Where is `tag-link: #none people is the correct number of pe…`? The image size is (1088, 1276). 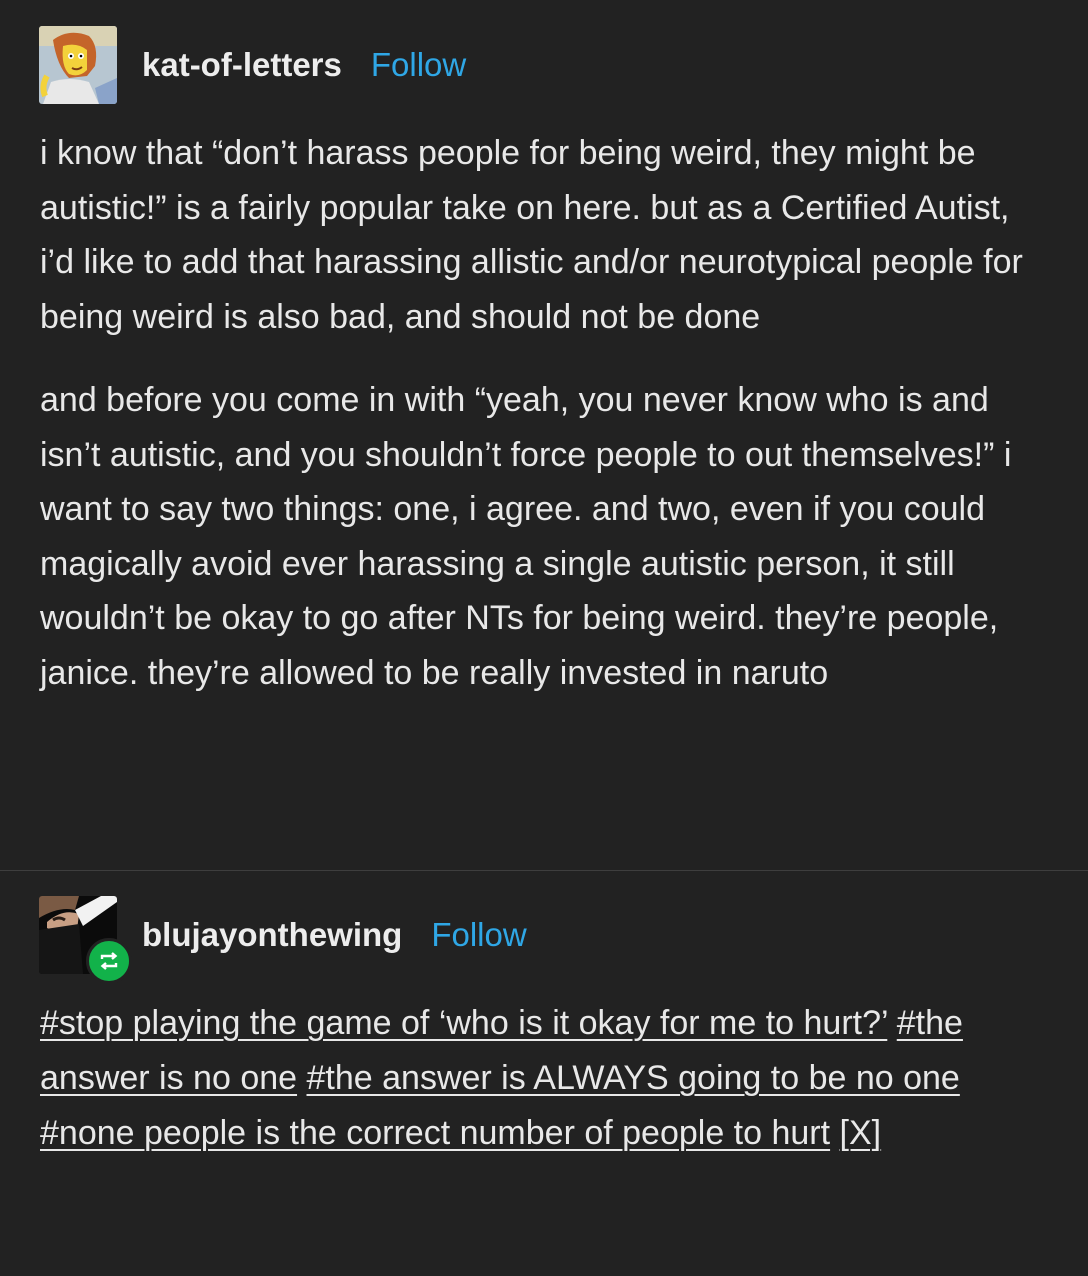
tag-link: #none people is the correct number of pe… is located at coordinates (435, 1133).